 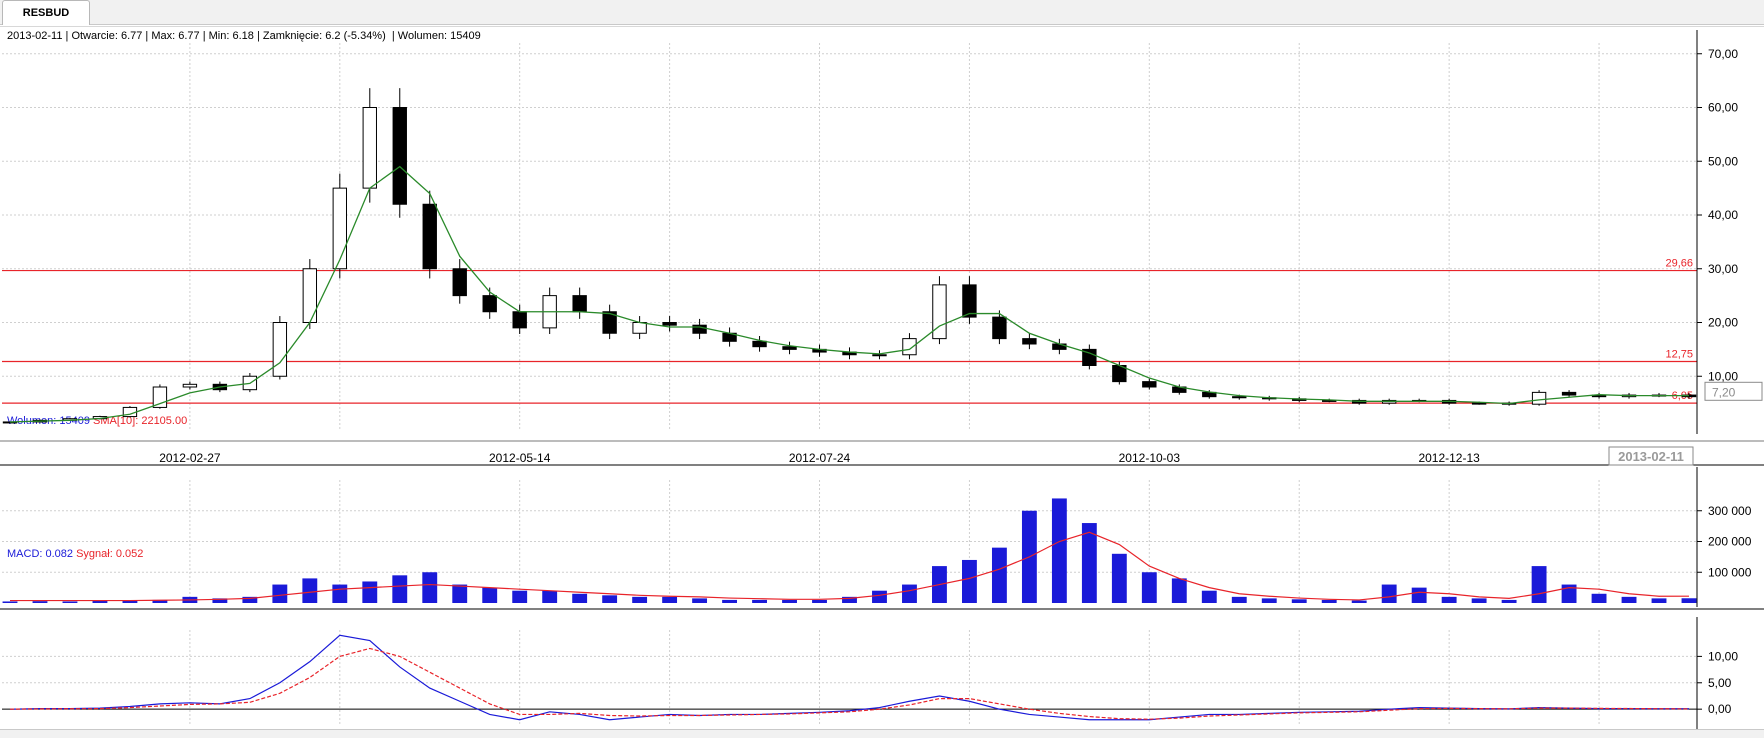 What do you see at coordinates (1651, 456) in the screenshot?
I see `x-cursor-label: 2013-02-11` at bounding box center [1651, 456].